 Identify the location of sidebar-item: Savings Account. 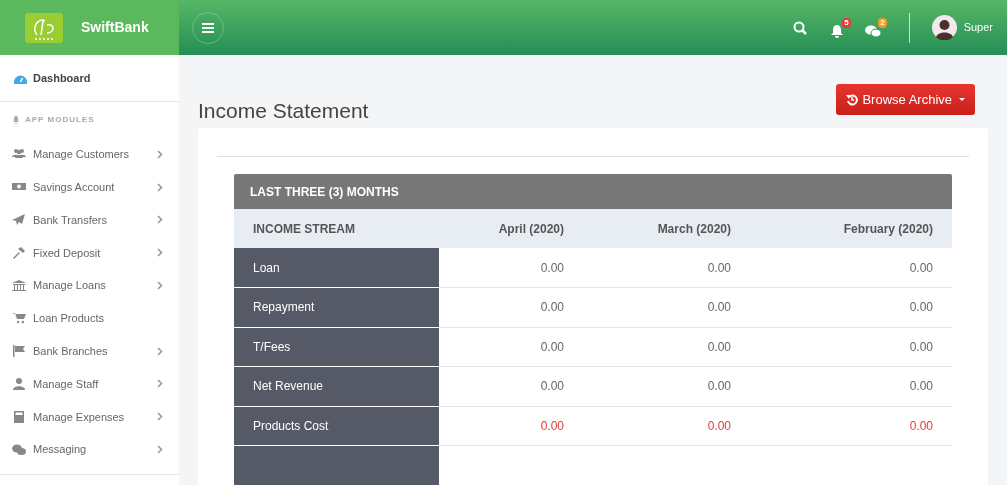
(89, 187).